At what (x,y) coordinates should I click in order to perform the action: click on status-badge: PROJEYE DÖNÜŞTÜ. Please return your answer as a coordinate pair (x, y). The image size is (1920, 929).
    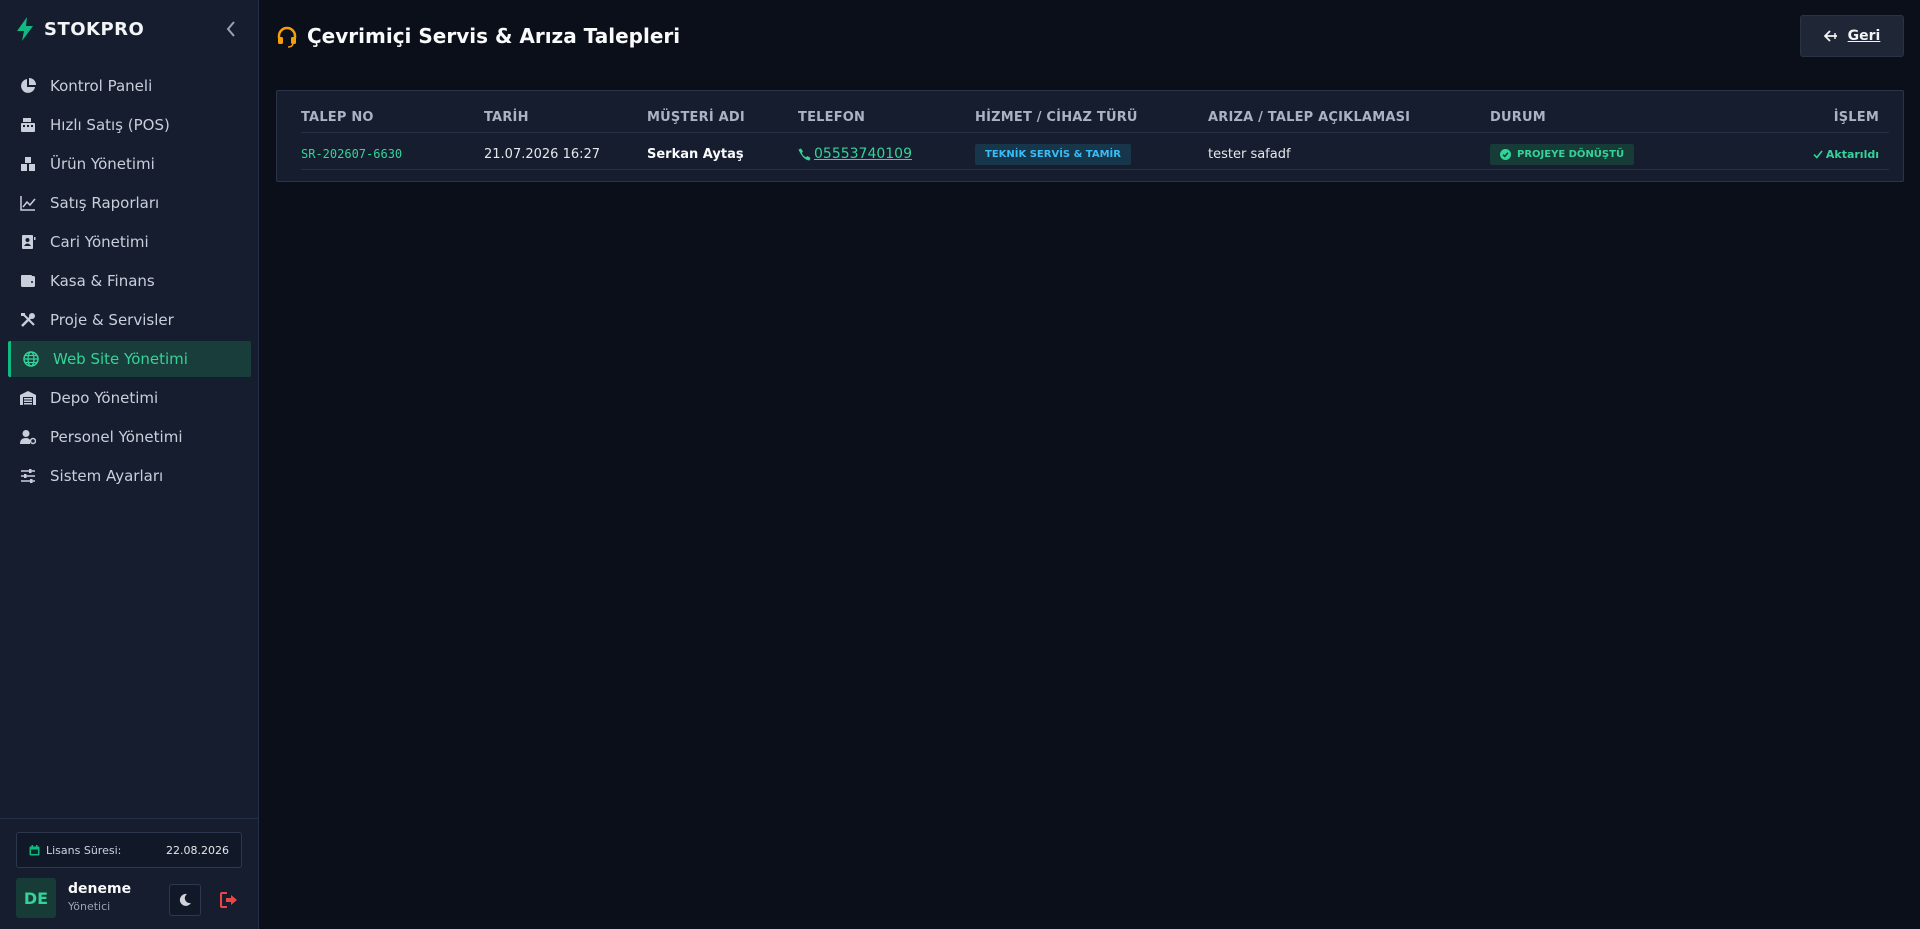
    Looking at the image, I should click on (1562, 154).